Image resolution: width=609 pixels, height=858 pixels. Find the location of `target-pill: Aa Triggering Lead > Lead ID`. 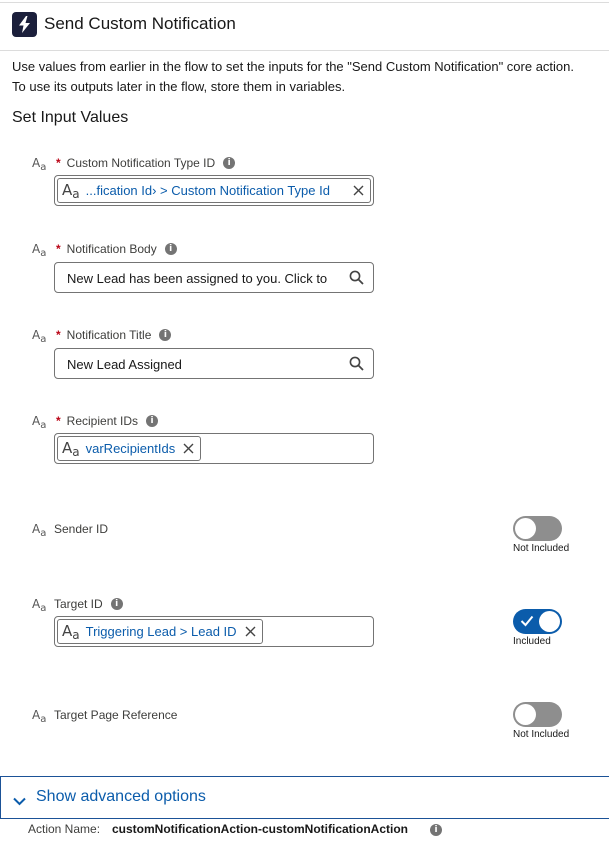

target-pill: Aa Triggering Lead > Lead ID is located at coordinates (160, 631).